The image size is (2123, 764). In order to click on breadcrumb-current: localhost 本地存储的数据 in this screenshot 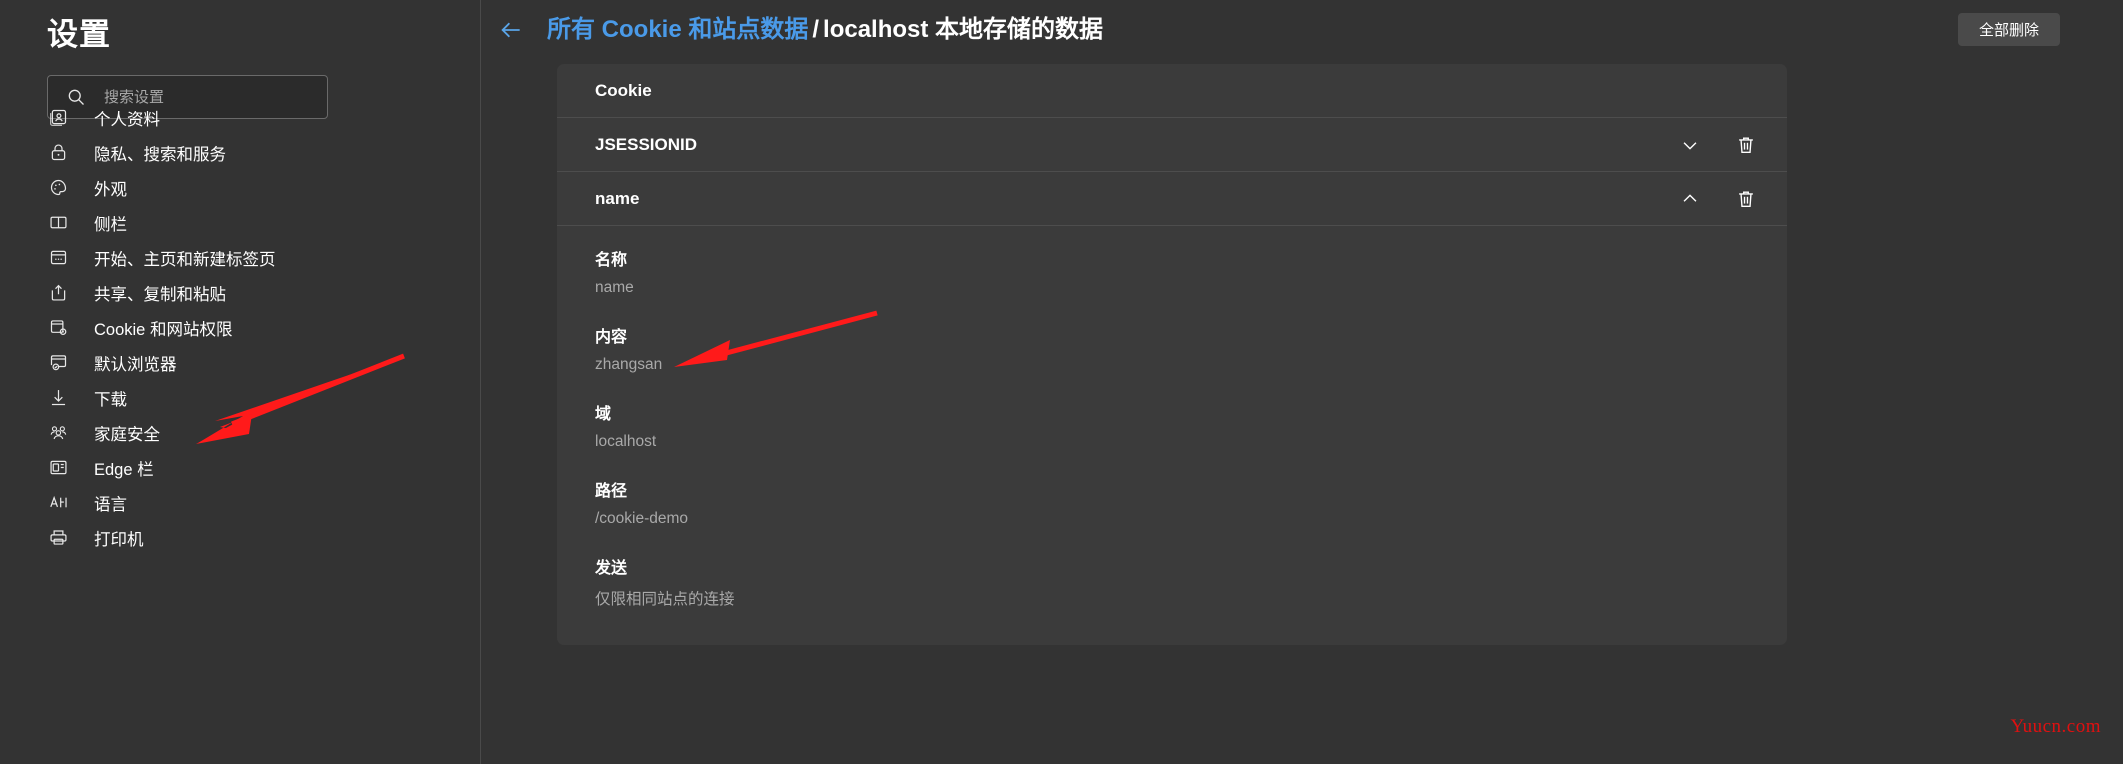, I will do `click(963, 29)`.